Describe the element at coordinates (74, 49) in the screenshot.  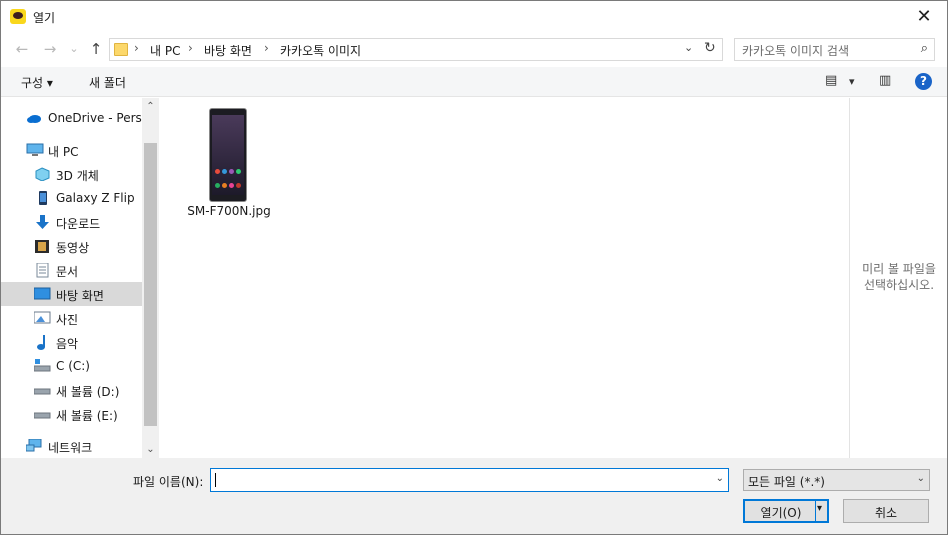
I see `recent-locations-button: ⌄` at that location.